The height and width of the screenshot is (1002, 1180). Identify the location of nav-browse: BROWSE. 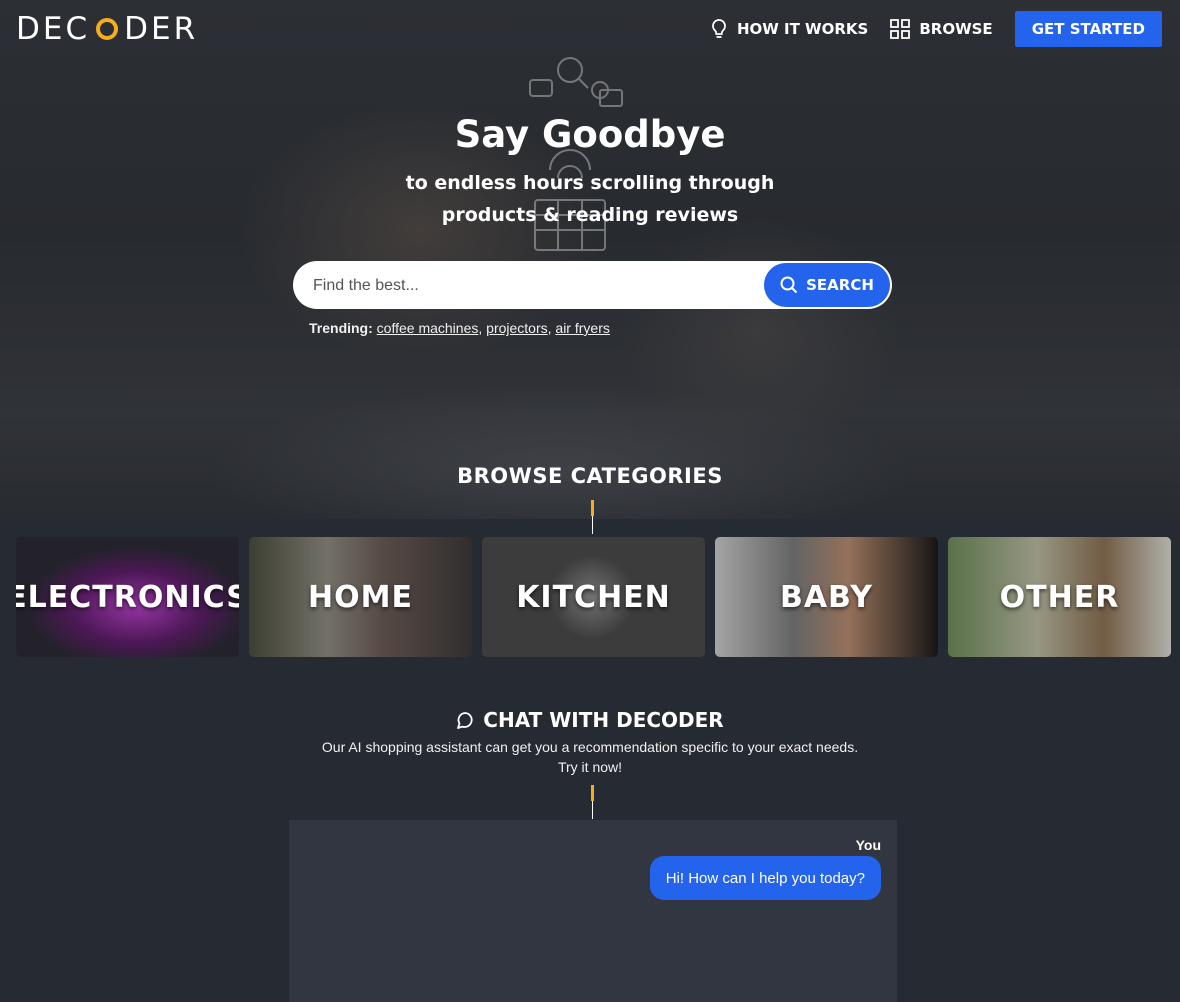
(941, 29).